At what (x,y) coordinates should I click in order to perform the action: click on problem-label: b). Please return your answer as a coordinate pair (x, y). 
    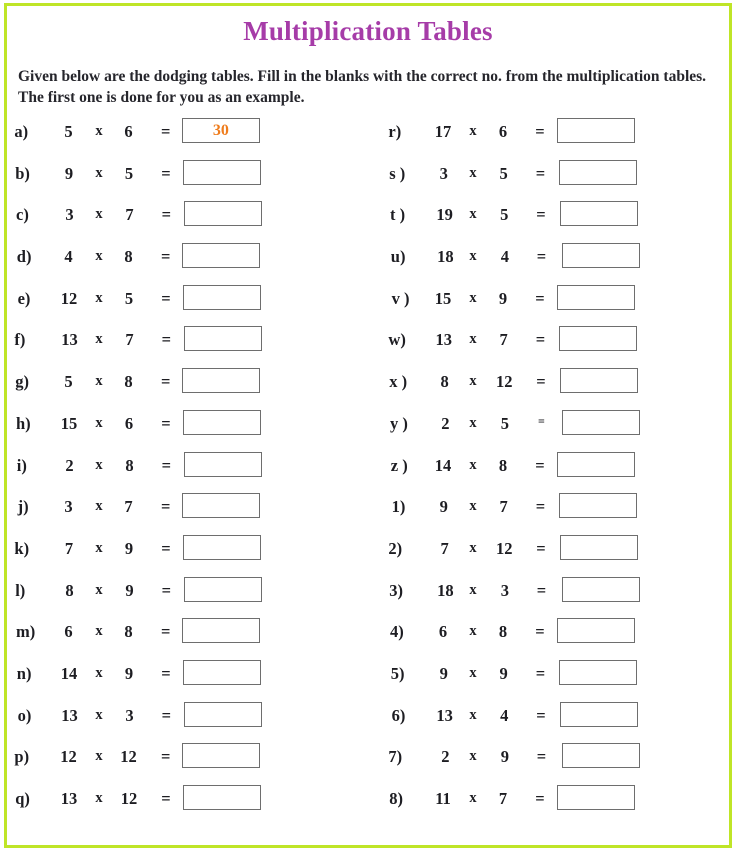
    Looking at the image, I should click on (22, 173).